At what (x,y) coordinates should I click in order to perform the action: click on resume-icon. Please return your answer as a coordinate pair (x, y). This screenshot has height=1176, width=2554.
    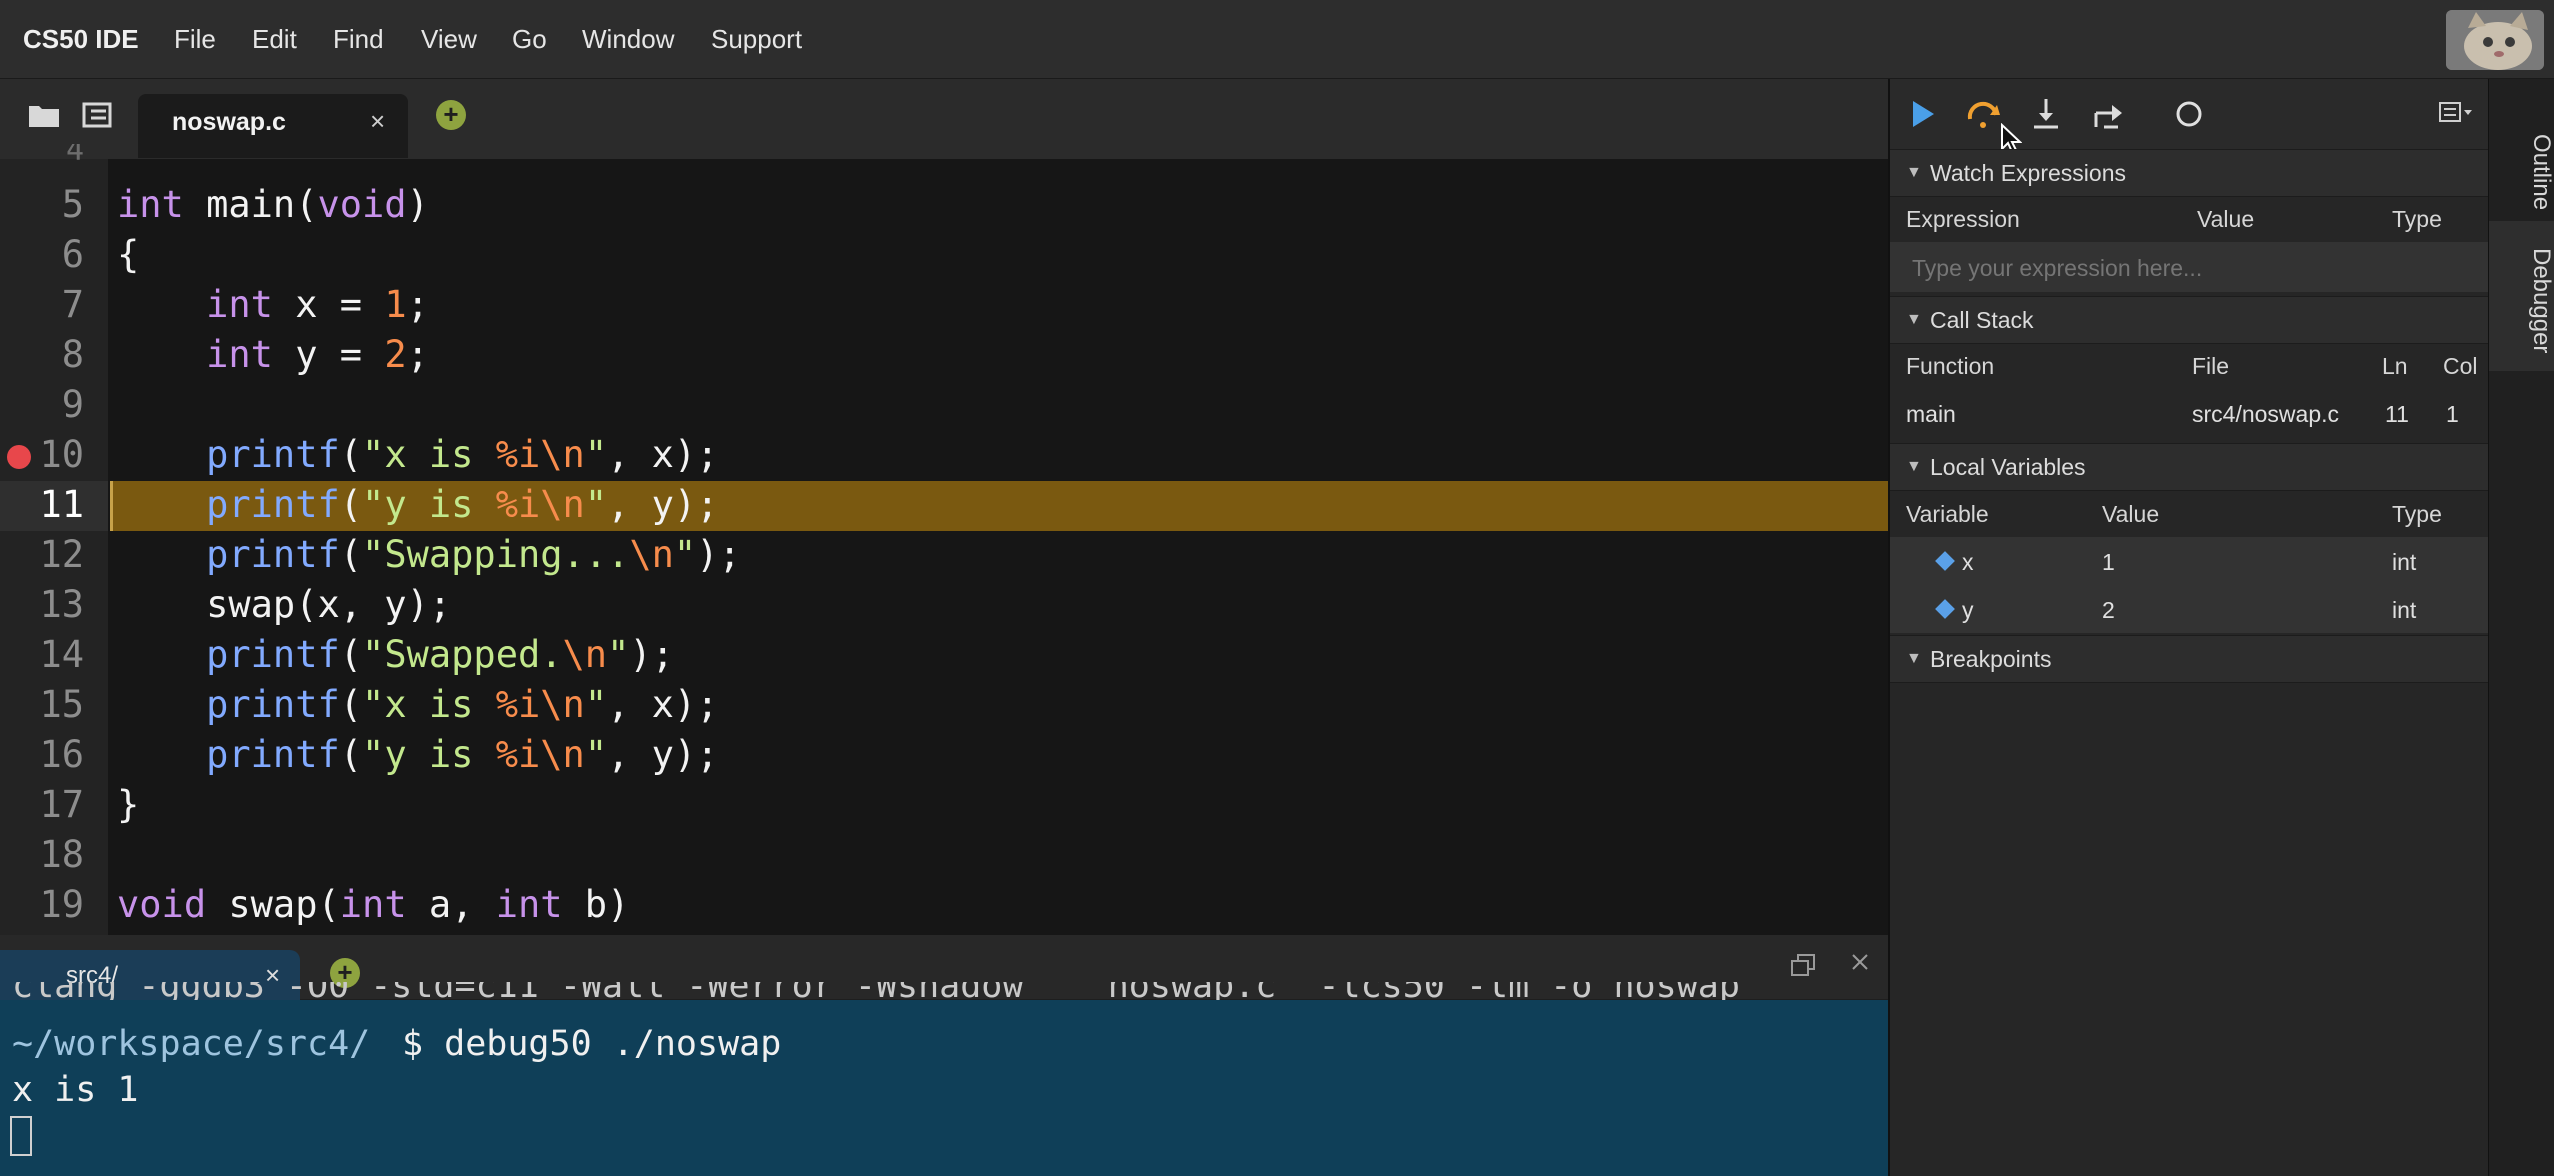
    Looking at the image, I should click on (1923, 116).